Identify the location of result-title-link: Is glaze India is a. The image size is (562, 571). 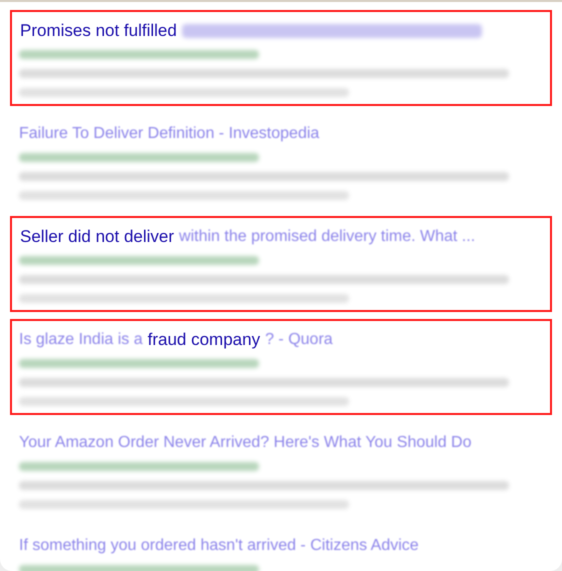
(81, 340).